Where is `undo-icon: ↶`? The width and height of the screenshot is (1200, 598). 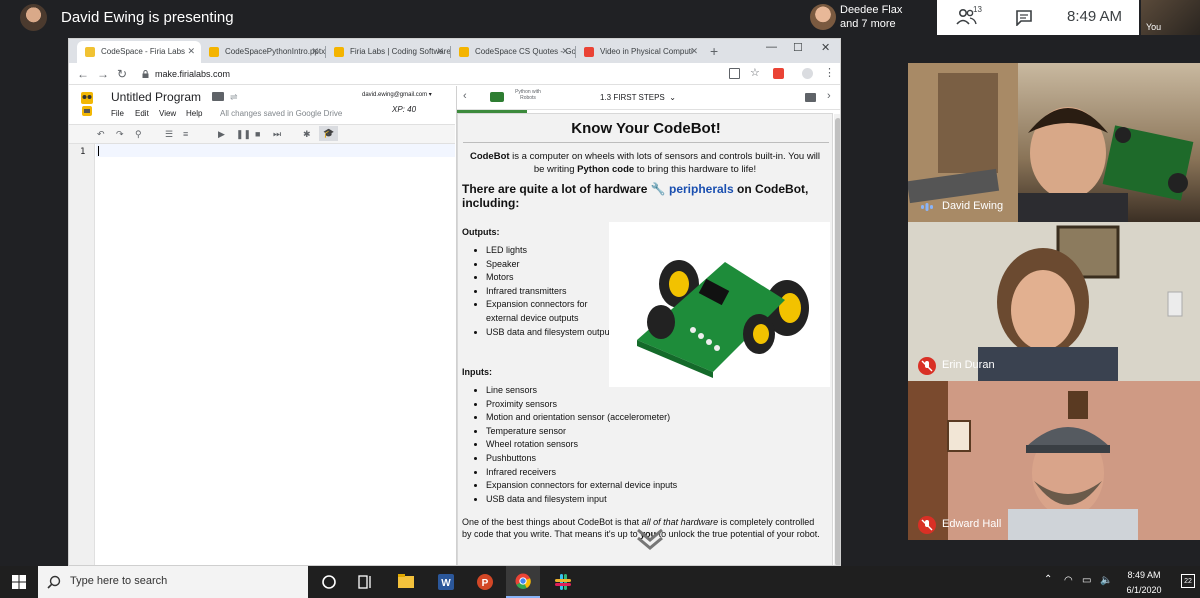
undo-icon: ↶ is located at coordinates (101, 134).